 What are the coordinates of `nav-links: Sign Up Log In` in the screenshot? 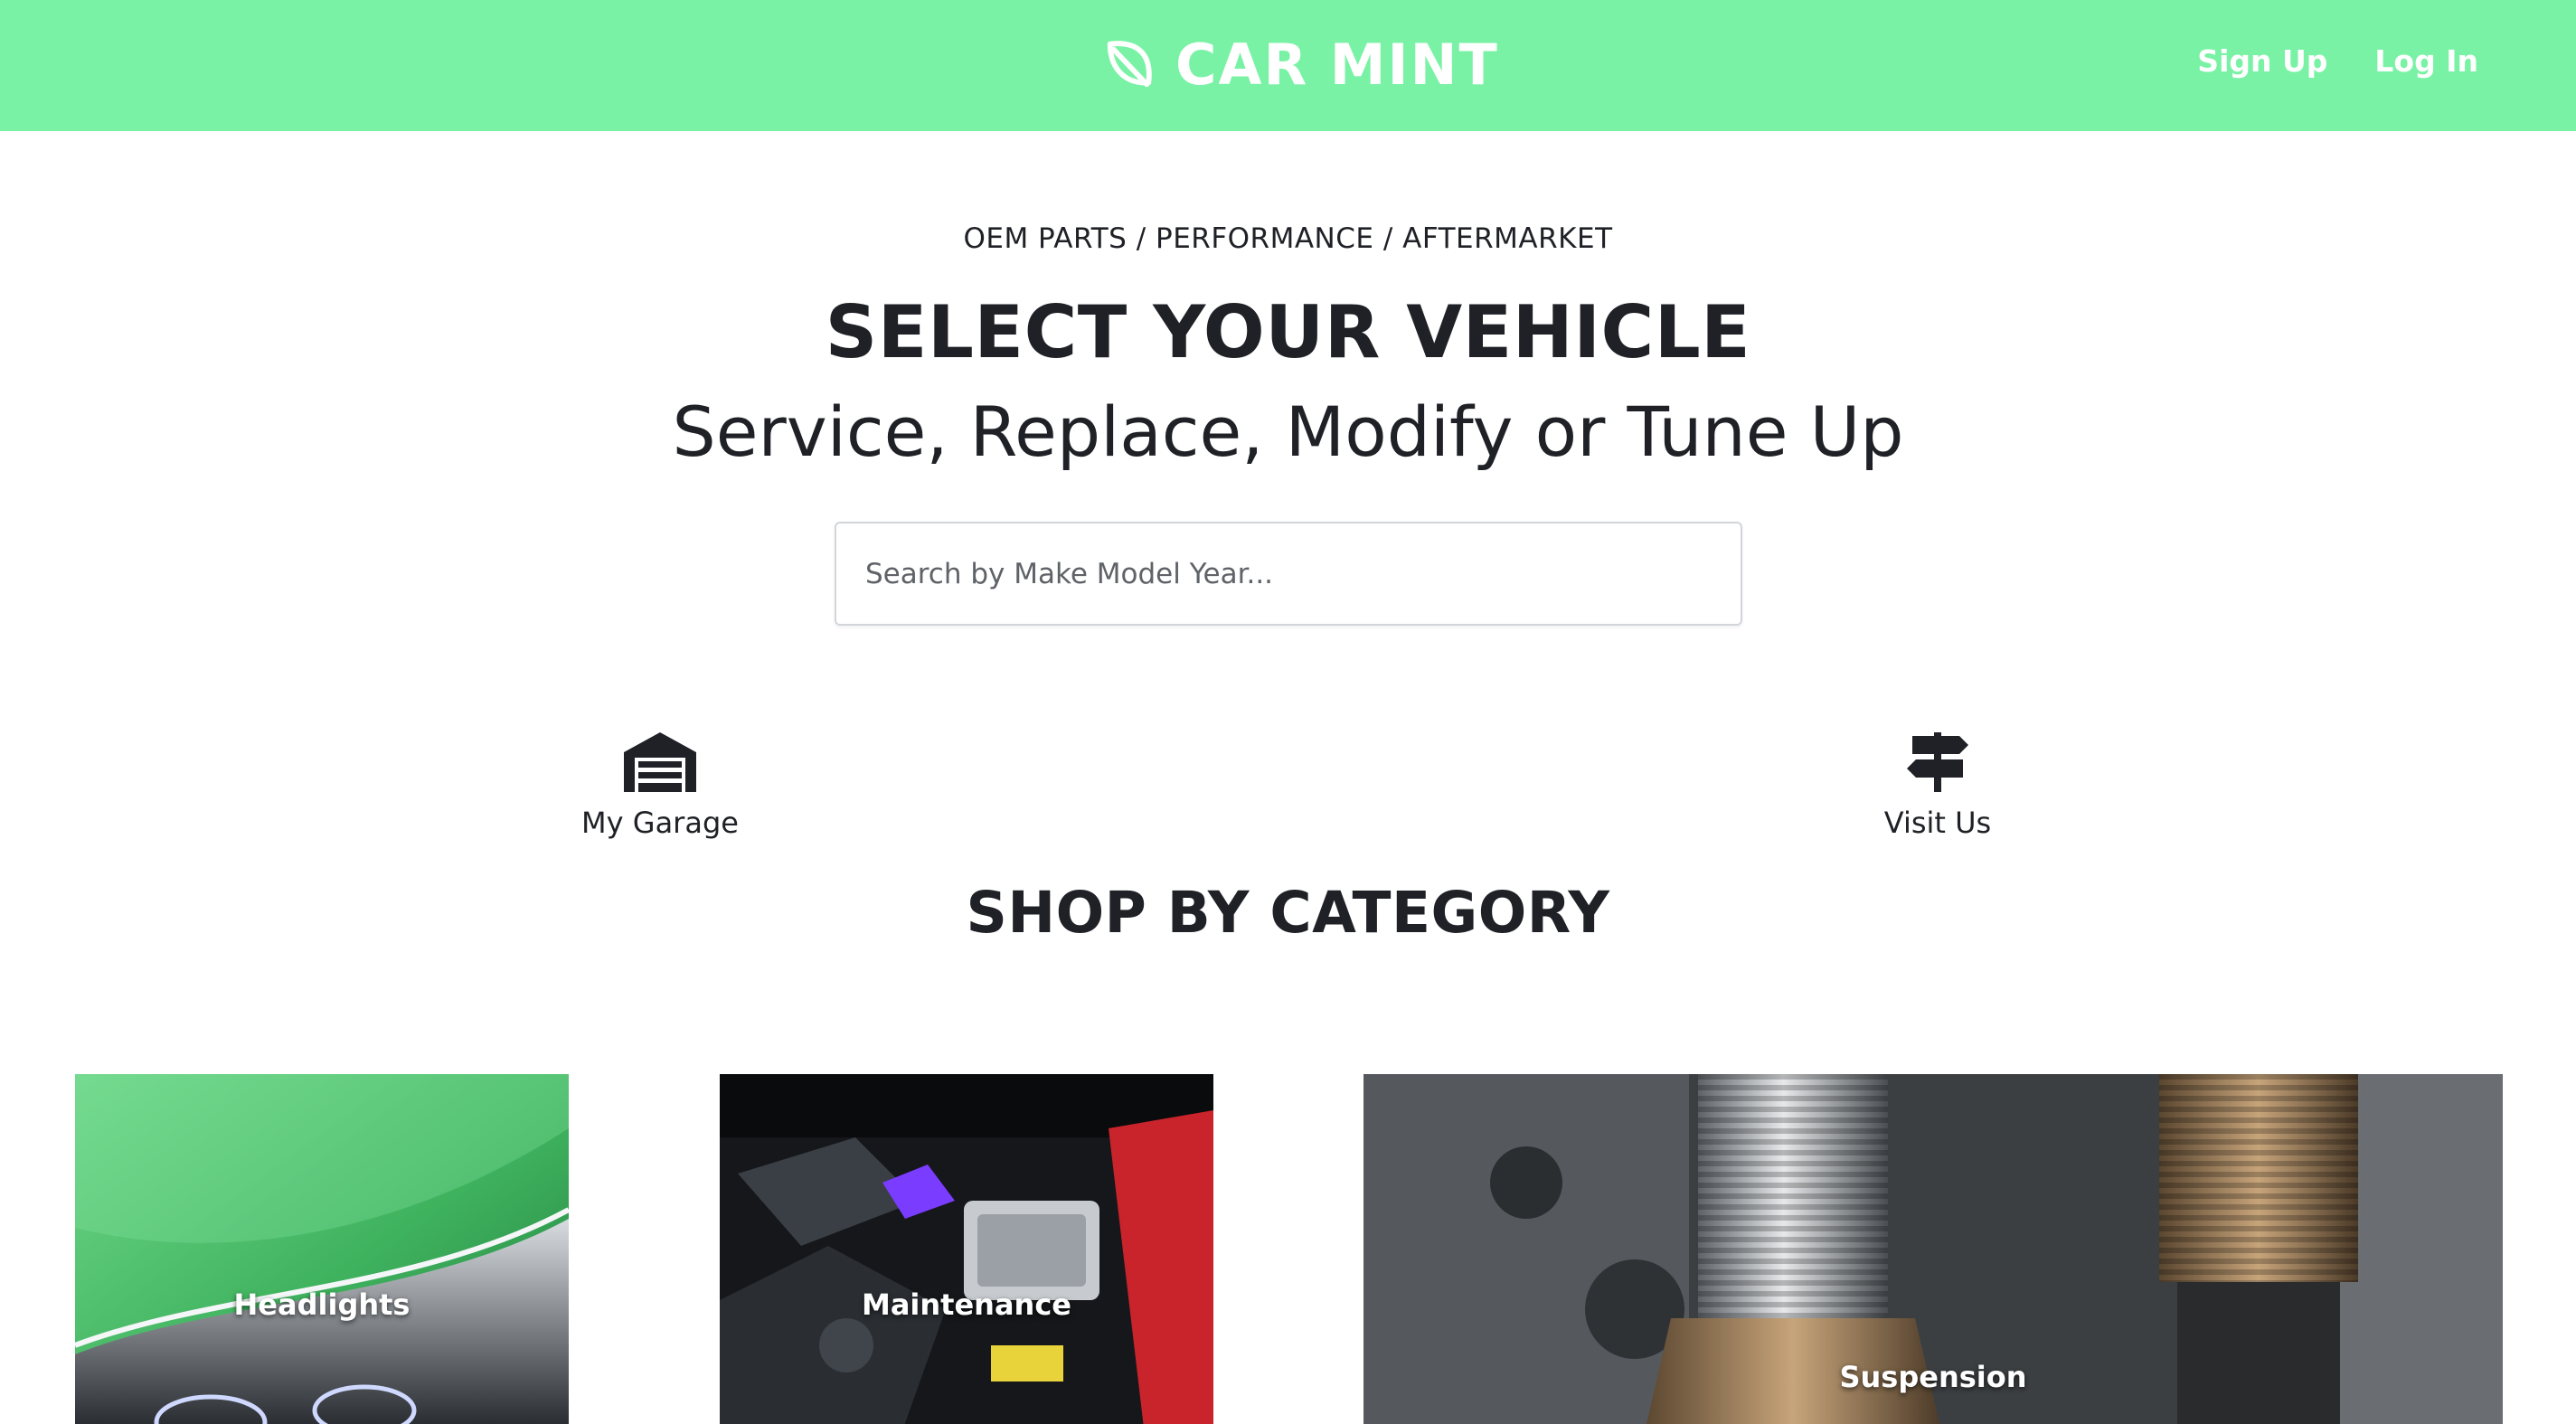 It's located at (2337, 61).